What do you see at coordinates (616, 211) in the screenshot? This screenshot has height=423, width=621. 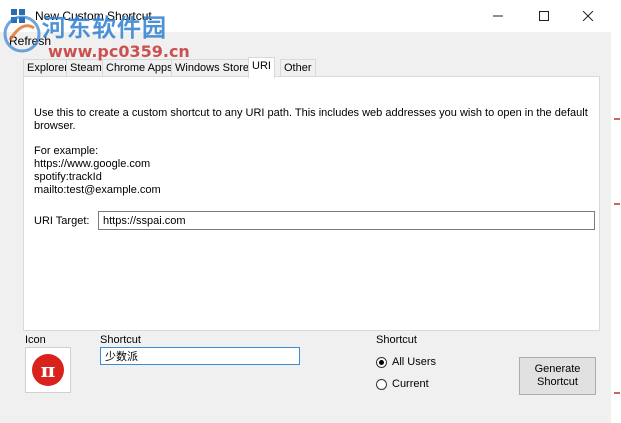 I see `desktop-edge` at bounding box center [616, 211].